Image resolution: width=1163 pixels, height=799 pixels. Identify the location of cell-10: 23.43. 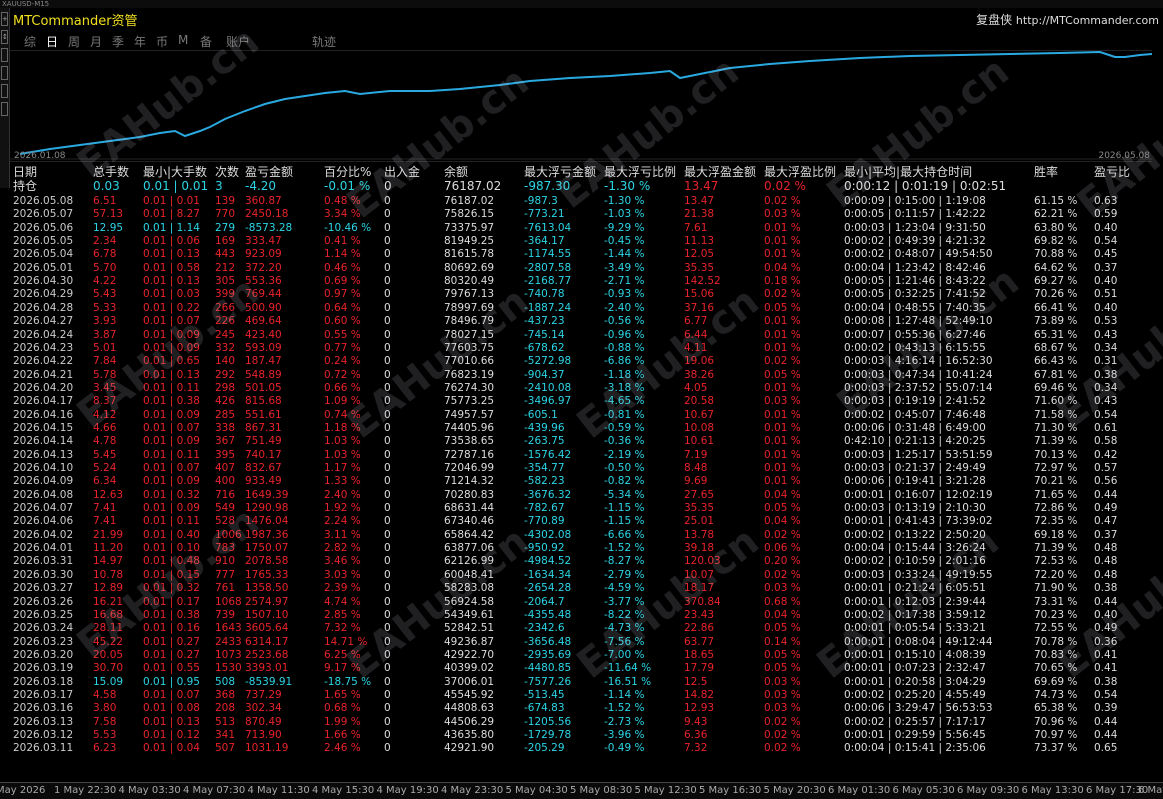
(699, 614).